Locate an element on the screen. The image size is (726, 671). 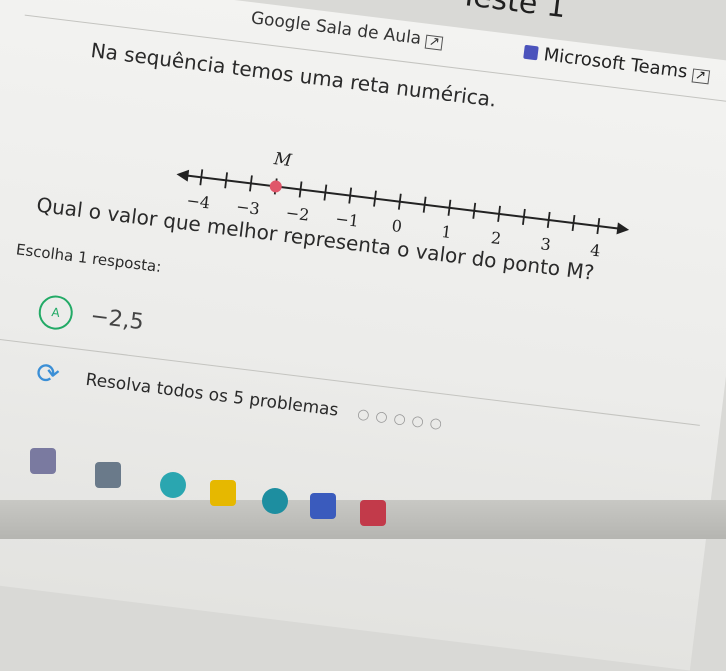
progress-dots: ○○○○○ is located at coordinates (402, 420).